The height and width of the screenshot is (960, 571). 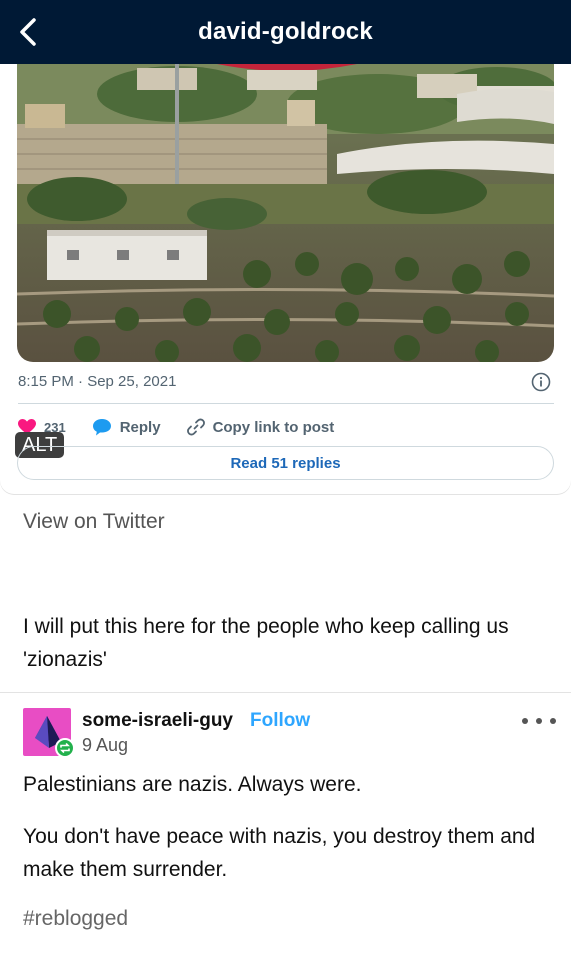 I want to click on tweet-timestamp: 8:15 PM · Sep 25, 2021, so click(x=97, y=381).